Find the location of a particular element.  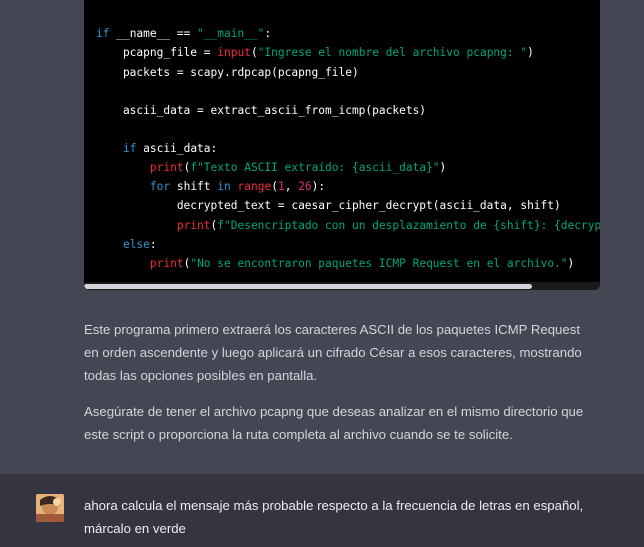

code-line: if ascii_data: is located at coordinates (170, 148).